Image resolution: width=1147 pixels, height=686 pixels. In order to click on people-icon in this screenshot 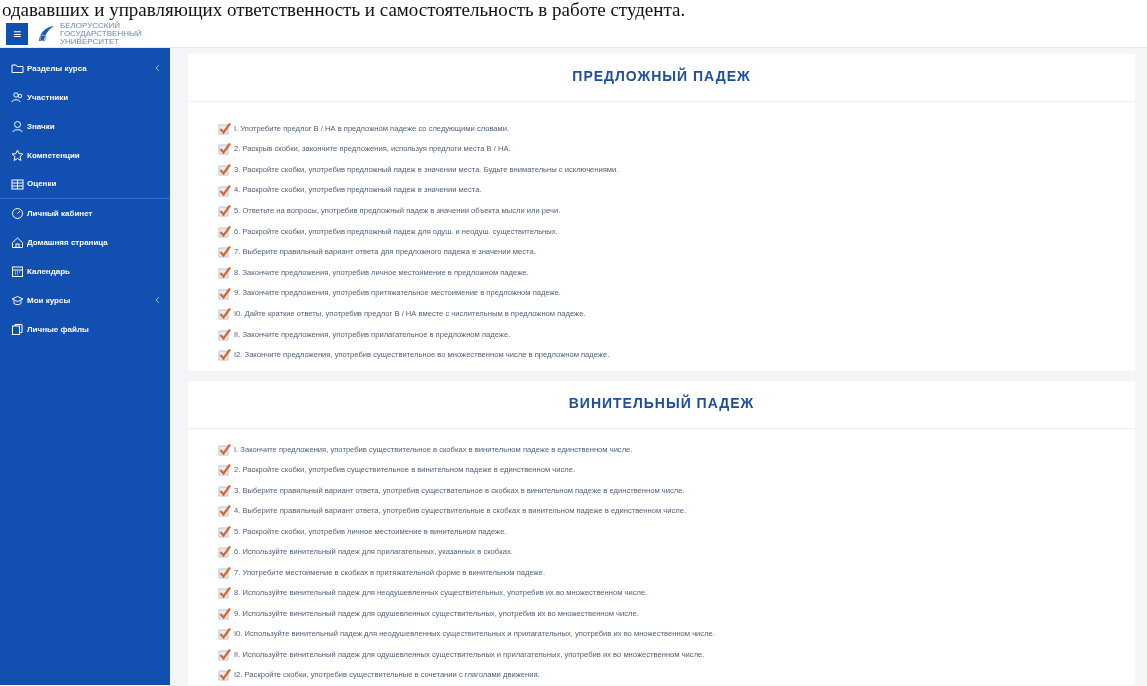, I will do `click(17, 97)`.